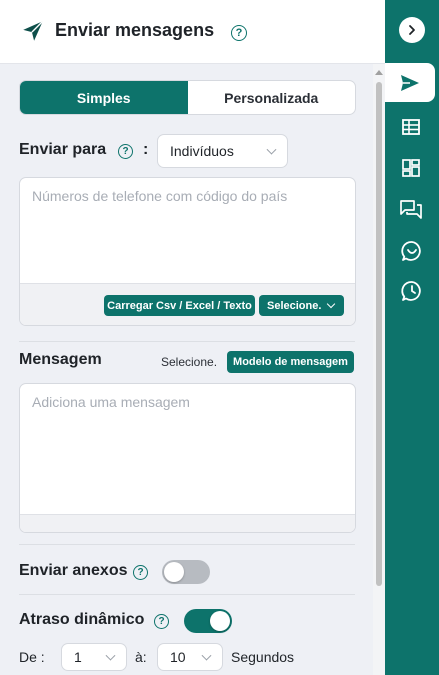 Image resolution: width=439 pixels, height=675 pixels. Describe the element at coordinates (263, 657) in the screenshot. I see `delay-unit-label: Segundos` at that location.